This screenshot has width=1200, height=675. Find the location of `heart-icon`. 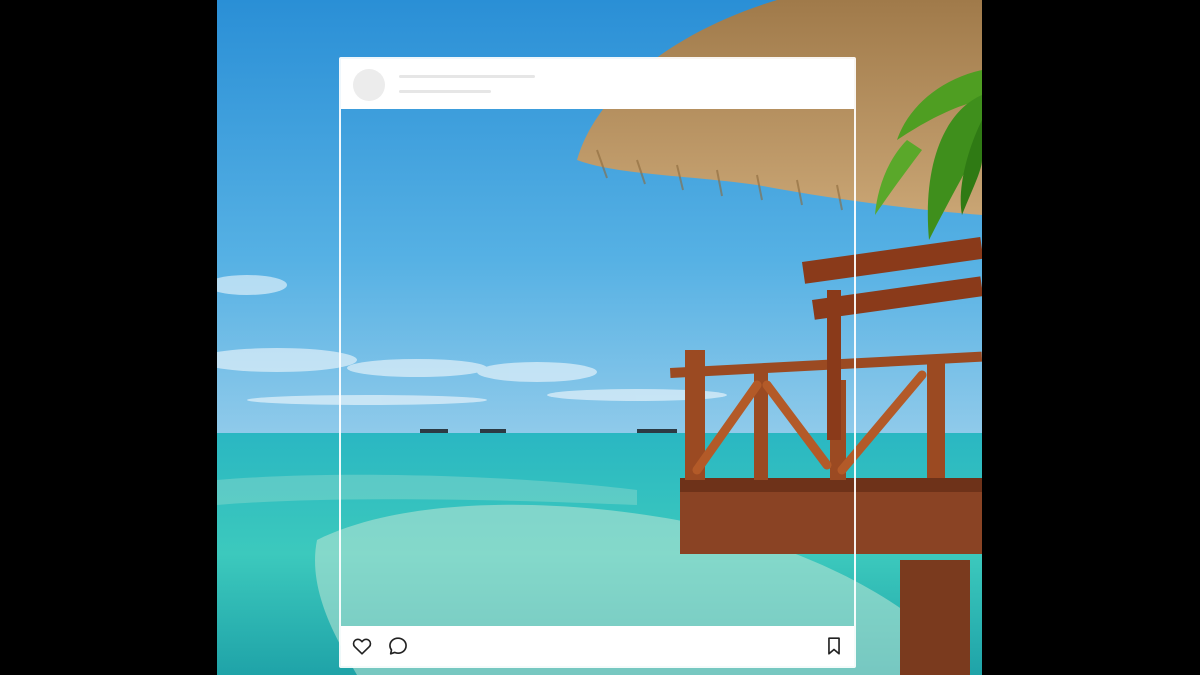

heart-icon is located at coordinates (362, 646).